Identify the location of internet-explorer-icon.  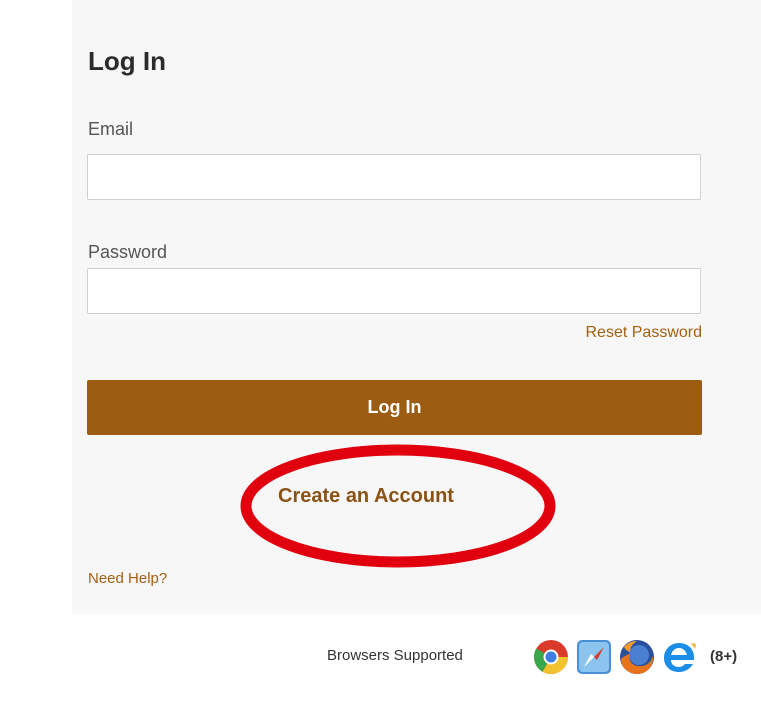
(680, 657).